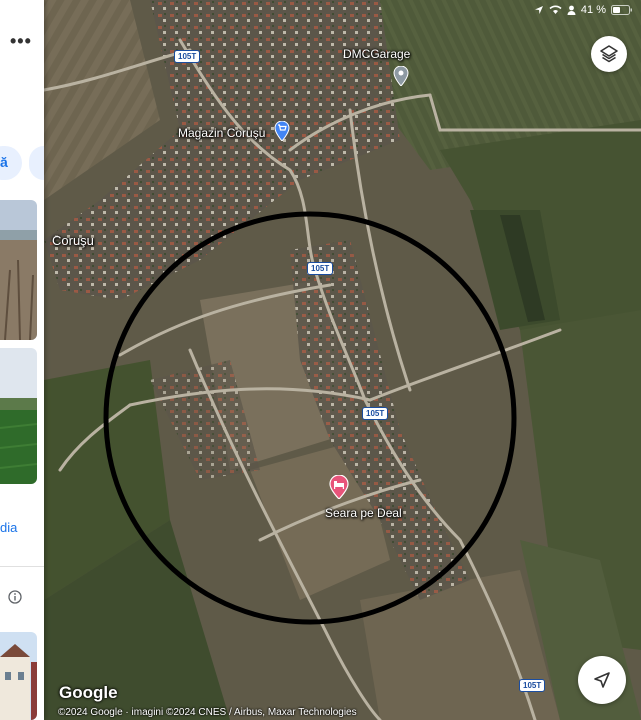 The height and width of the screenshot is (720, 641). I want to click on place-label-seara-pe-deal: Seara pe Deal, so click(363, 513).